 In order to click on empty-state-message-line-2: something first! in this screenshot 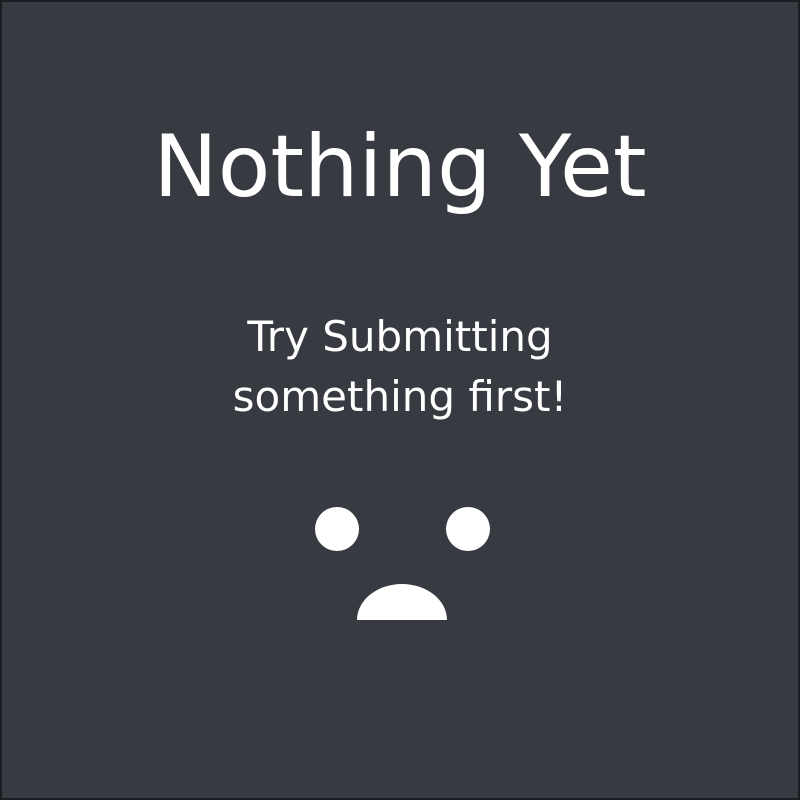, I will do `click(400, 396)`.